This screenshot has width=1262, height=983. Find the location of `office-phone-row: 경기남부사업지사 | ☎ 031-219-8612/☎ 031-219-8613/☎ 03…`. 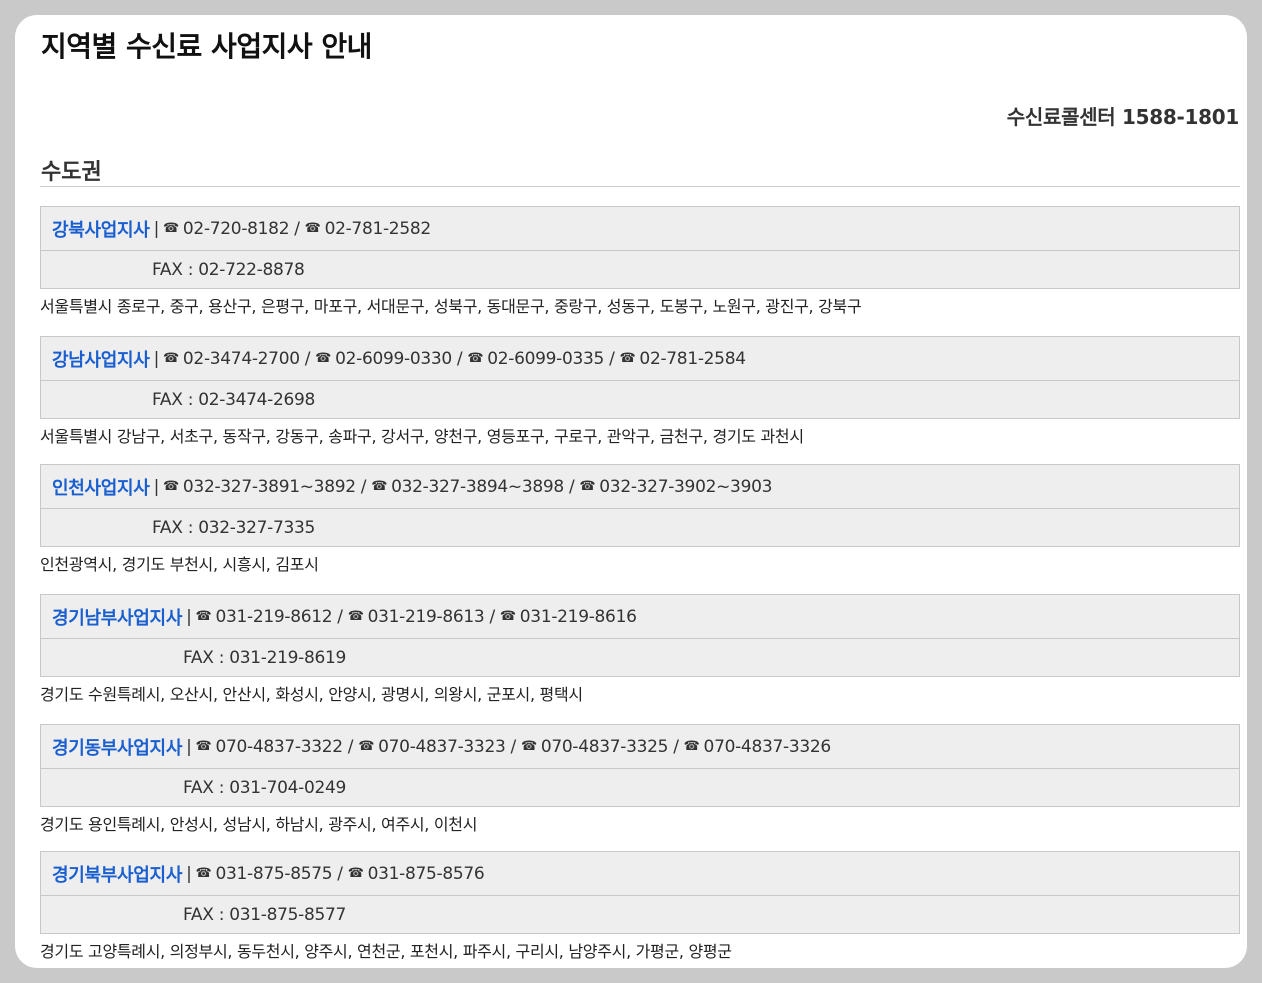

office-phone-row: 경기남부사업지사 | ☎ 031-219-8612/☎ 031-219-8613/☎ 03… is located at coordinates (640, 616).